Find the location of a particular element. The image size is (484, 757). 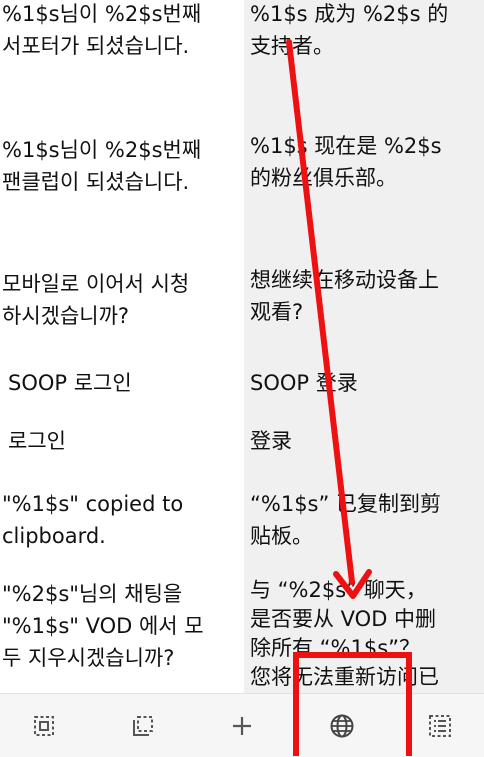

chinese-text: SOOP 登录 is located at coordinates (304, 383).